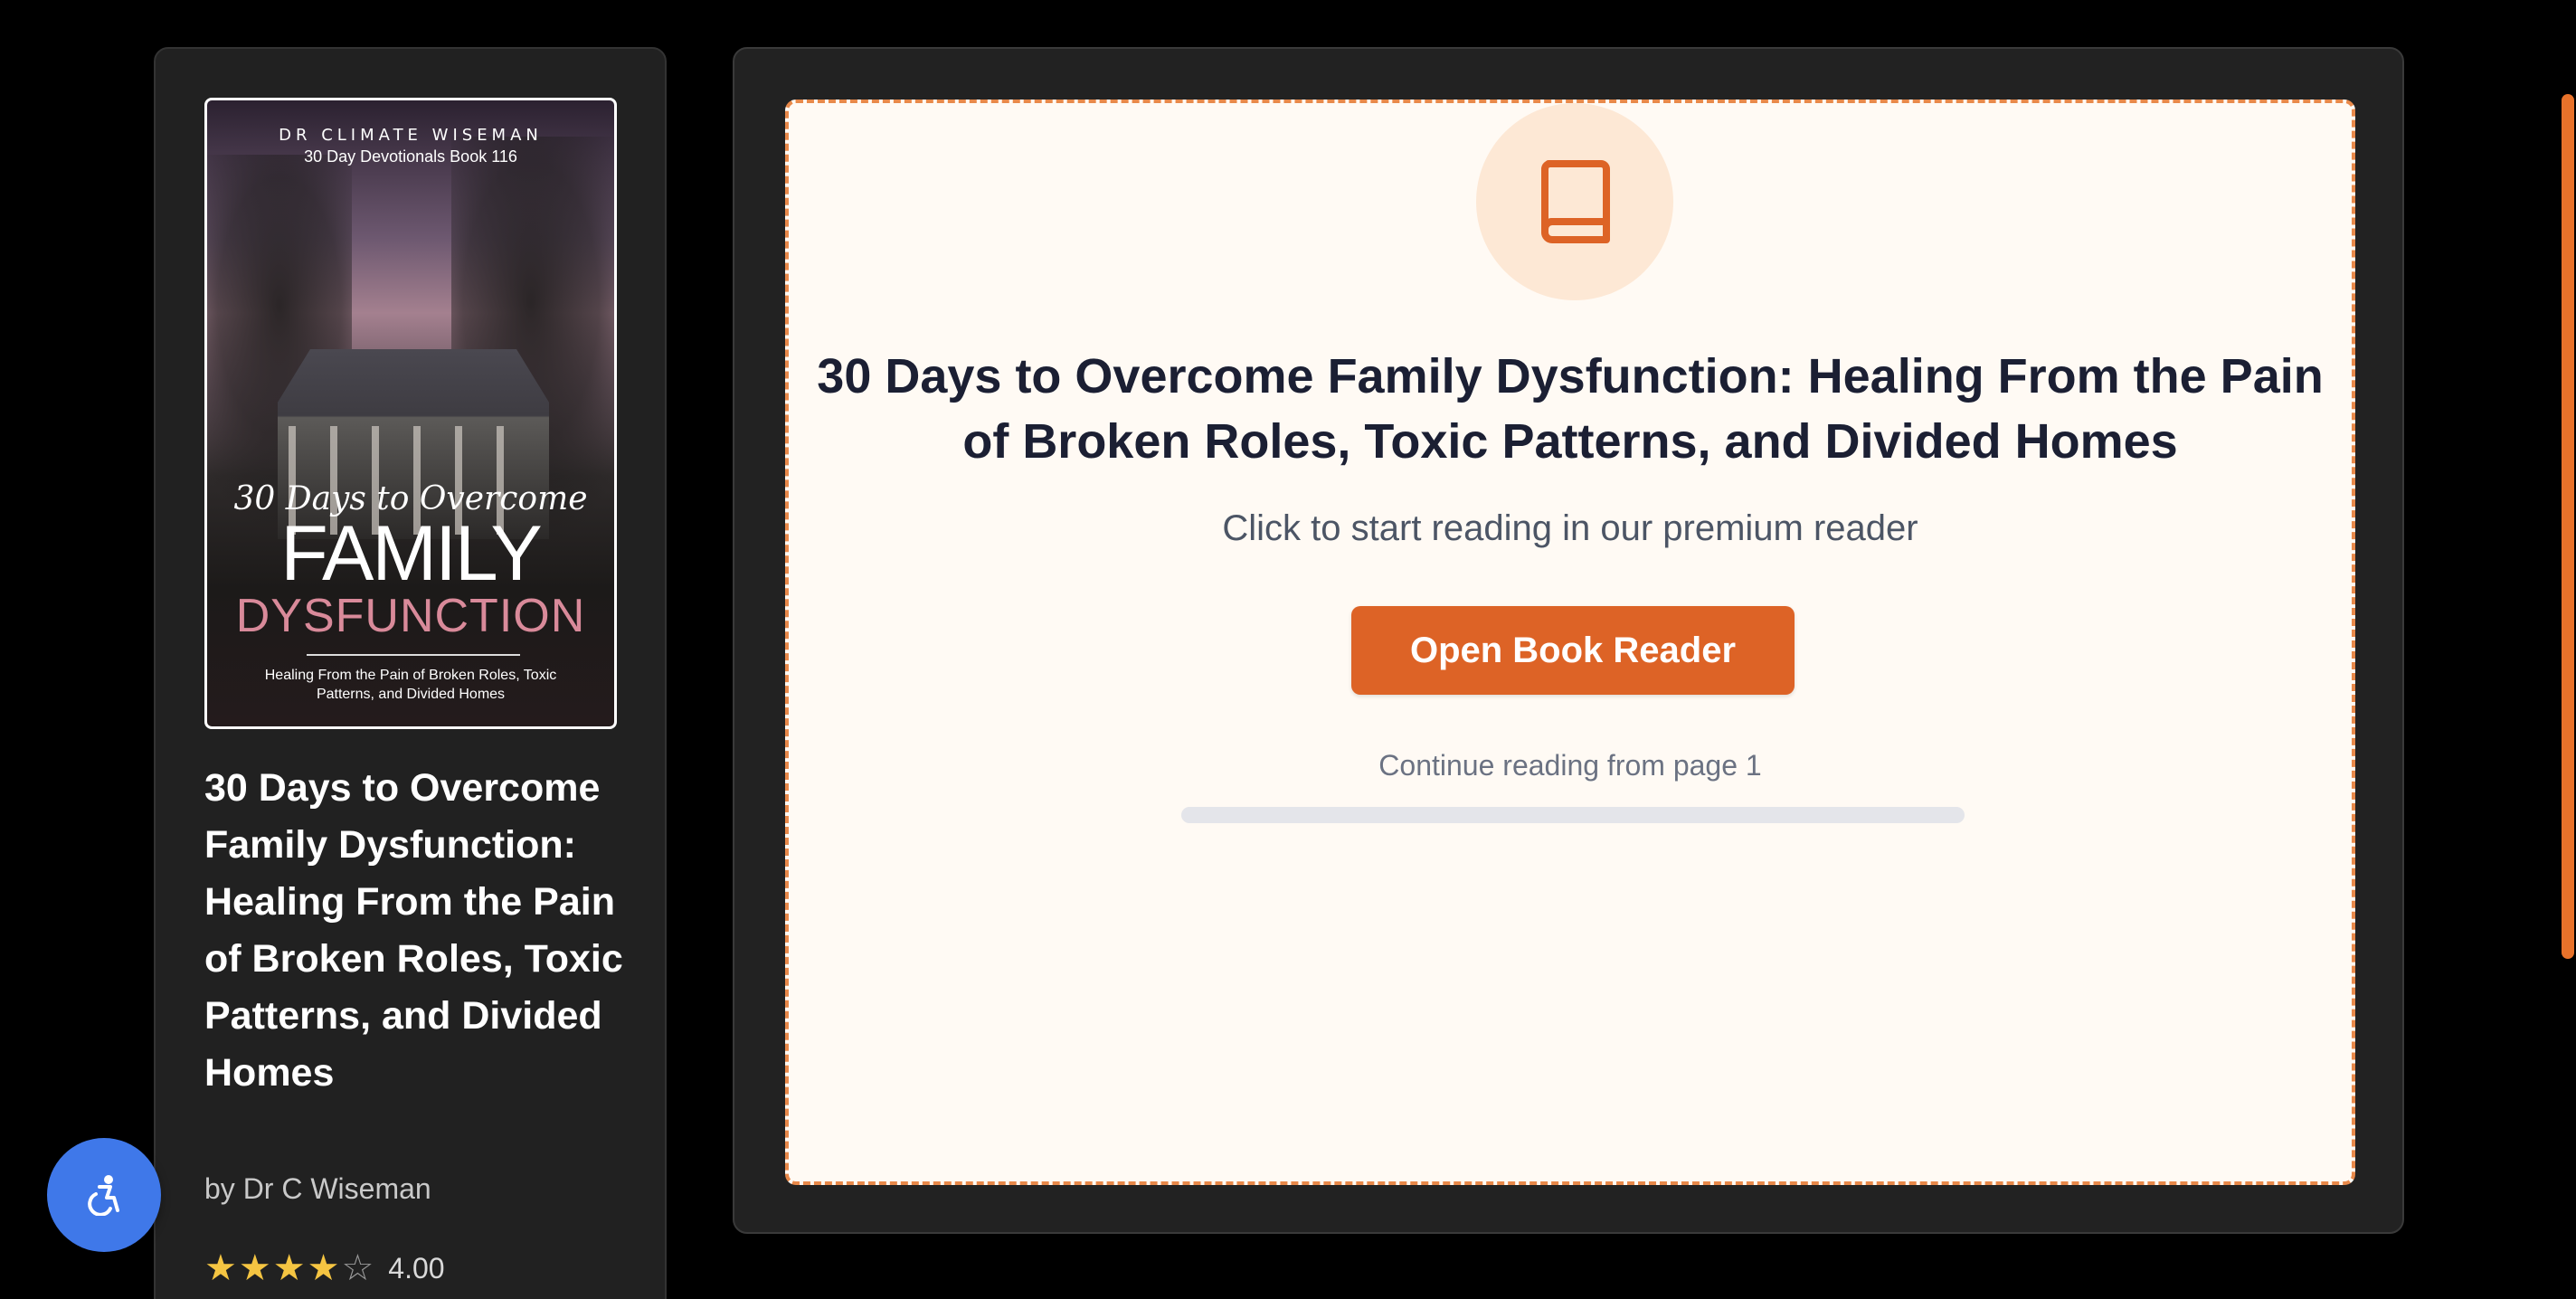  What do you see at coordinates (1573, 815) in the screenshot?
I see `reading-progress-bar` at bounding box center [1573, 815].